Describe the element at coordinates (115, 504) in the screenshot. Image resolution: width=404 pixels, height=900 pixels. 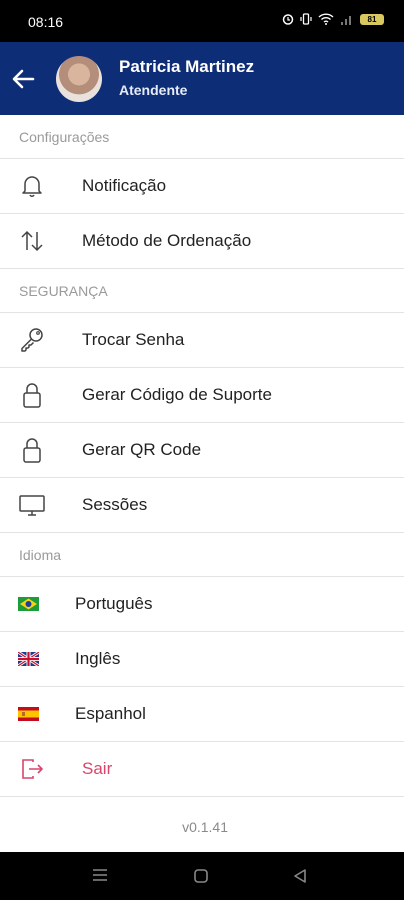
I see `sessions-label: Sessões` at that location.